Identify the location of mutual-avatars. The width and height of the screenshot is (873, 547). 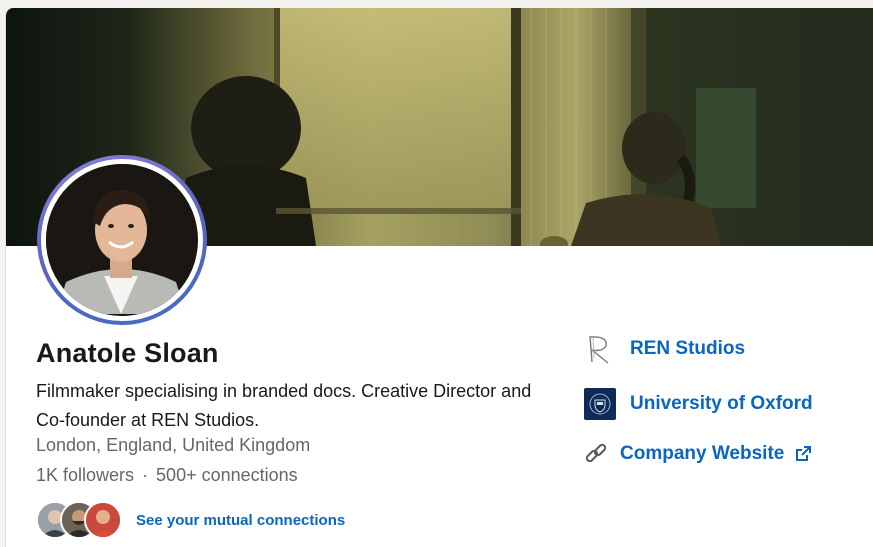
(80, 520).